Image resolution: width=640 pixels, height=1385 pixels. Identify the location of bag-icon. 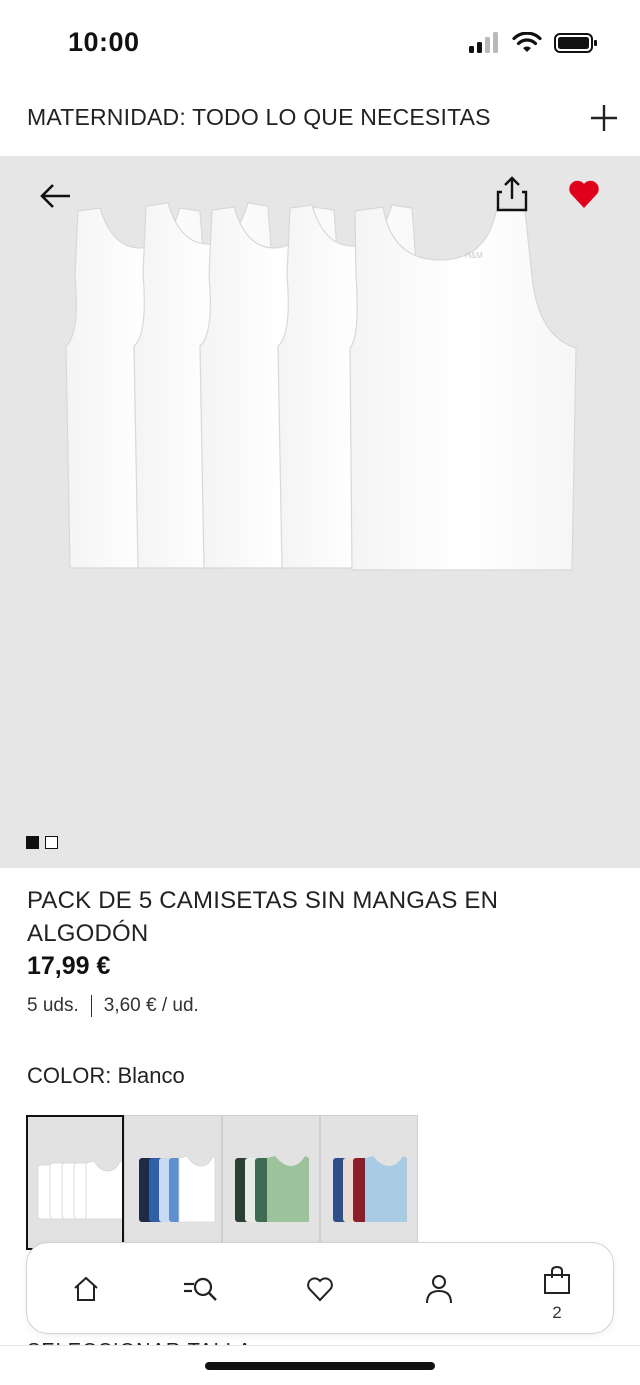
(557, 1279).